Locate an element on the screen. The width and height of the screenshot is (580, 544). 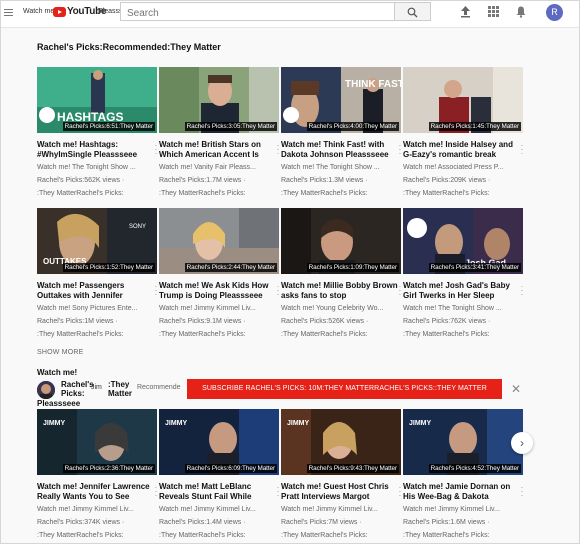
upload-icon is located at coordinates (465, 12).